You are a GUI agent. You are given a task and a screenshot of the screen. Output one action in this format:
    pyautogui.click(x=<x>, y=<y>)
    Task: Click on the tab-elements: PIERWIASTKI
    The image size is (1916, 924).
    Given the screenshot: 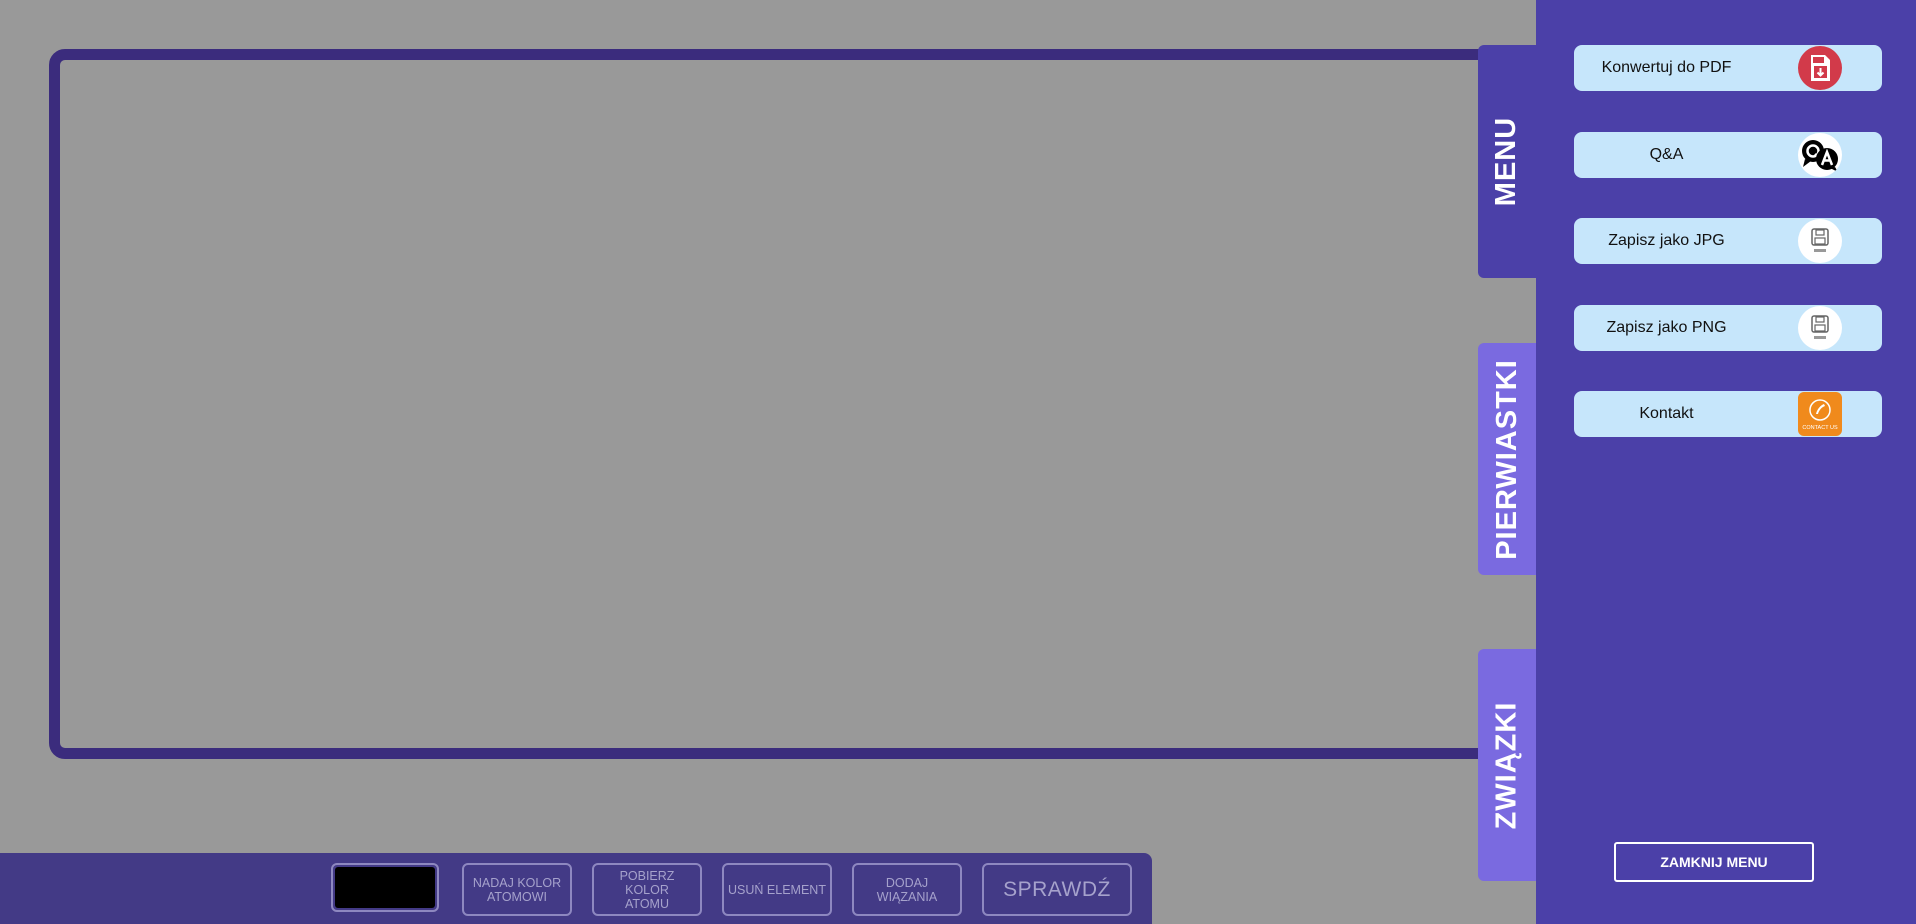 What is the action you would take?
    pyautogui.click(x=1507, y=459)
    